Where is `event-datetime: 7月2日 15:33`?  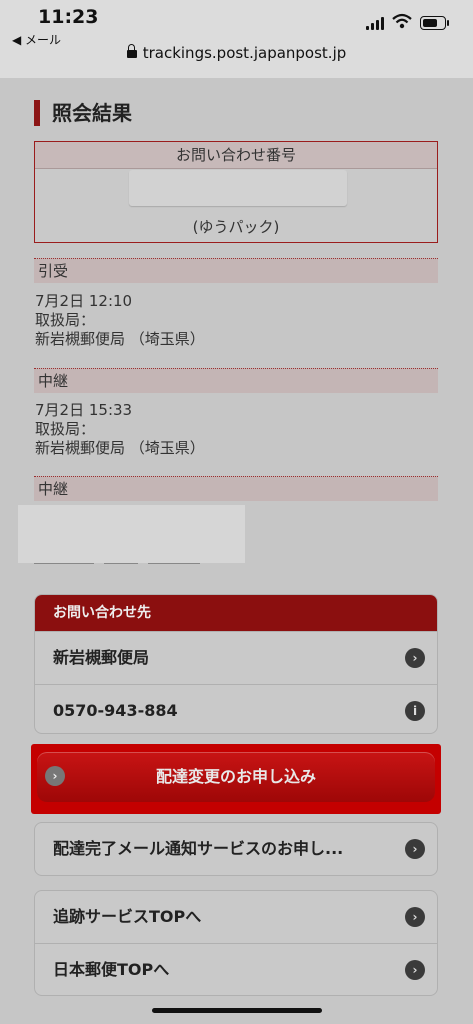
event-datetime: 7月2日 15:33 is located at coordinates (84, 410).